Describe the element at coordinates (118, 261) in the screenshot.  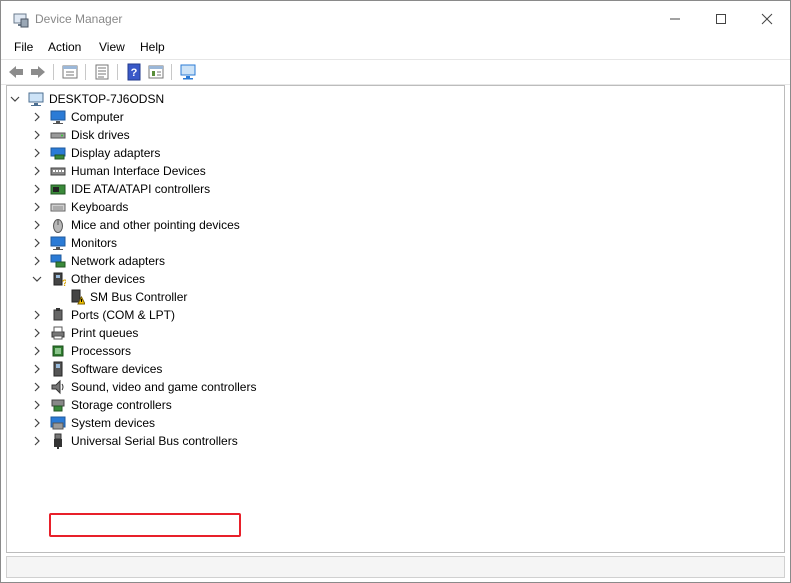
I see `tree-item-label: Network adapters` at that location.